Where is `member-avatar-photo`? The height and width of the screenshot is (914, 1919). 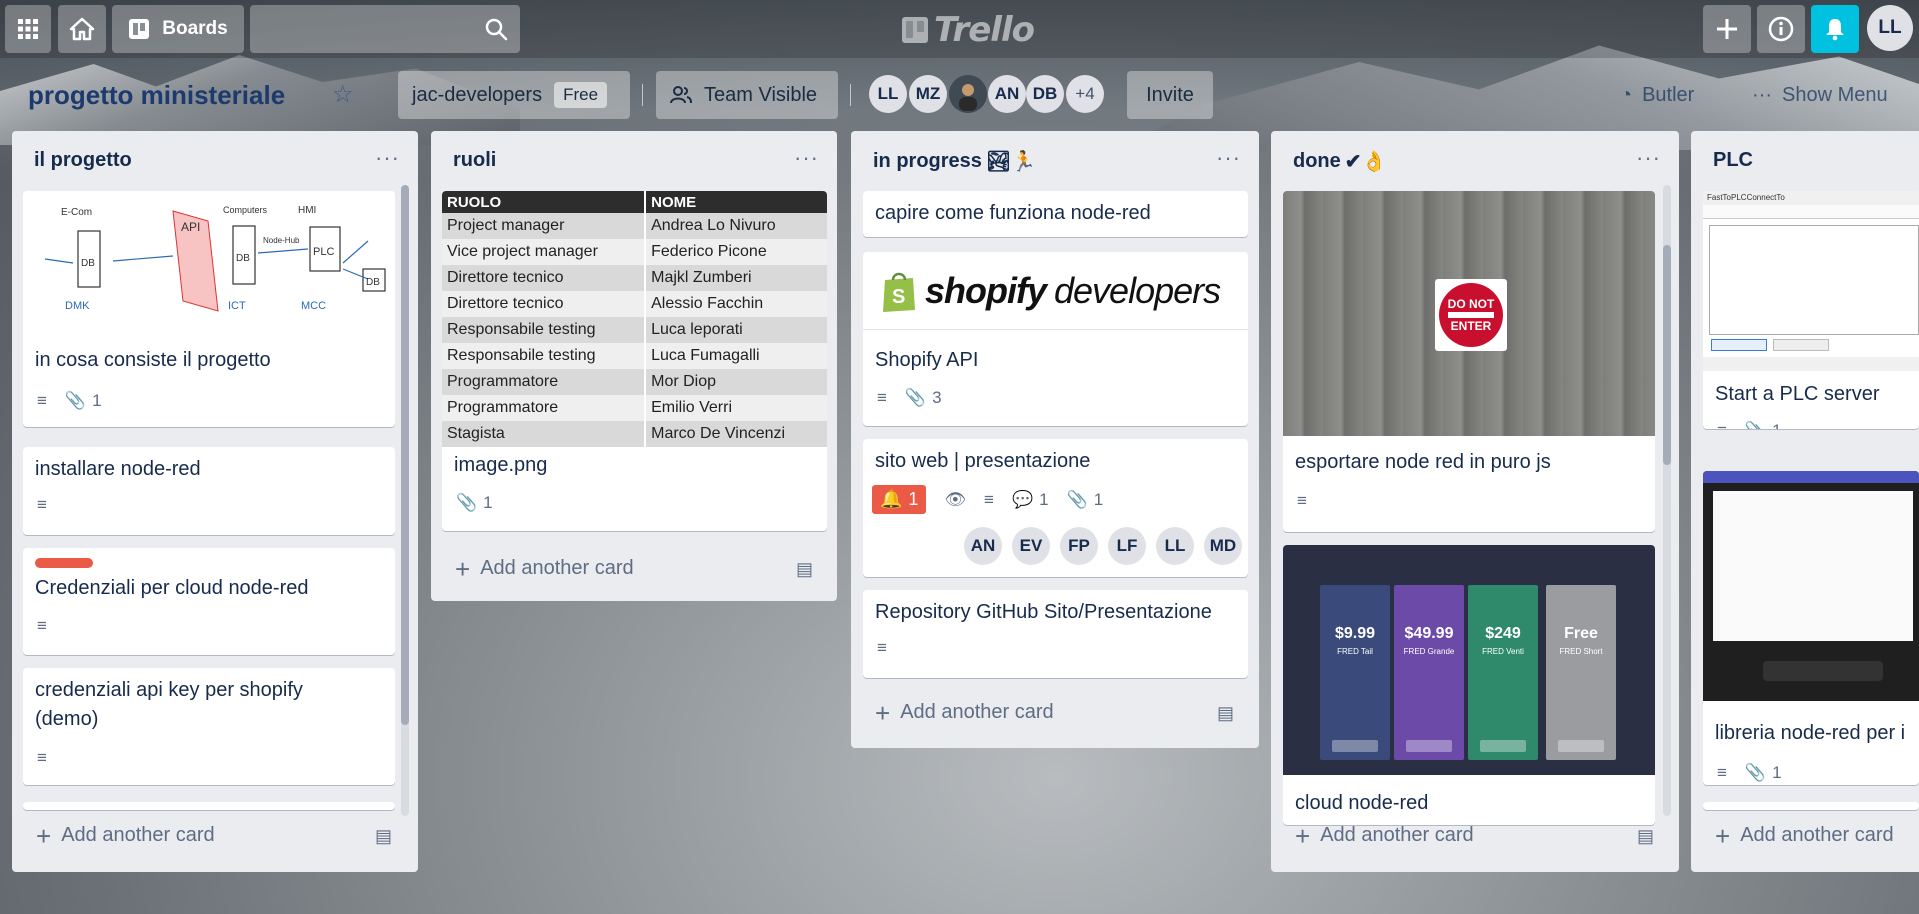 member-avatar-photo is located at coordinates (968, 94).